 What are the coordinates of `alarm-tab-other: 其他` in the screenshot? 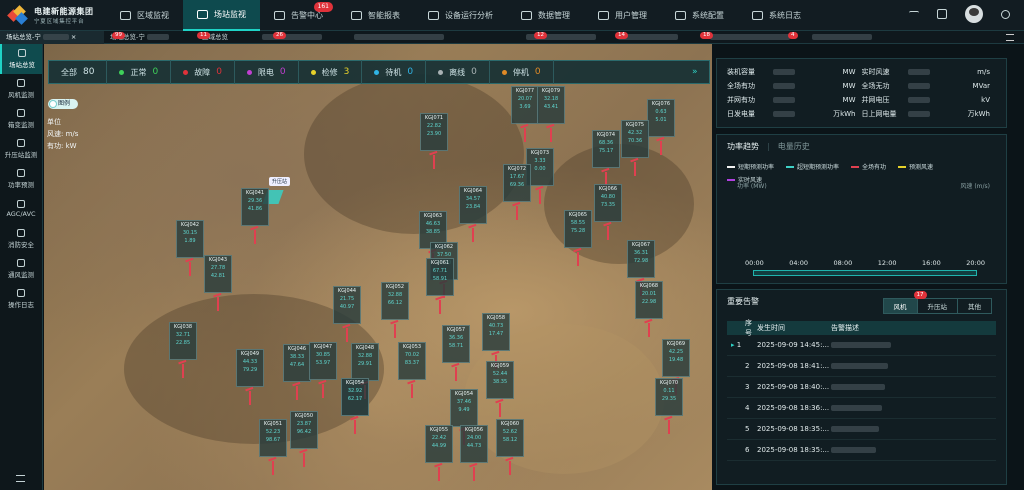 It's located at (974, 306).